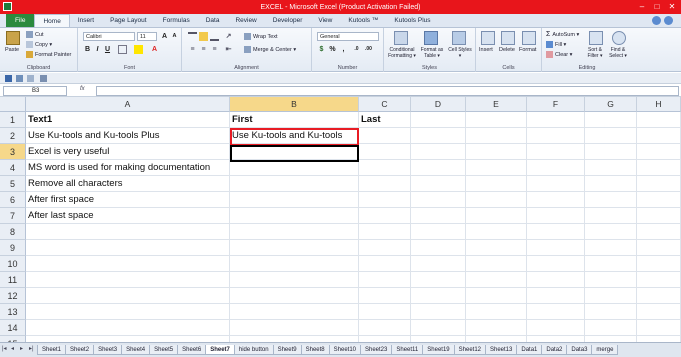 This screenshot has width=681, height=357. Describe the element at coordinates (611, 312) in the screenshot. I see `cell-g13` at that location.